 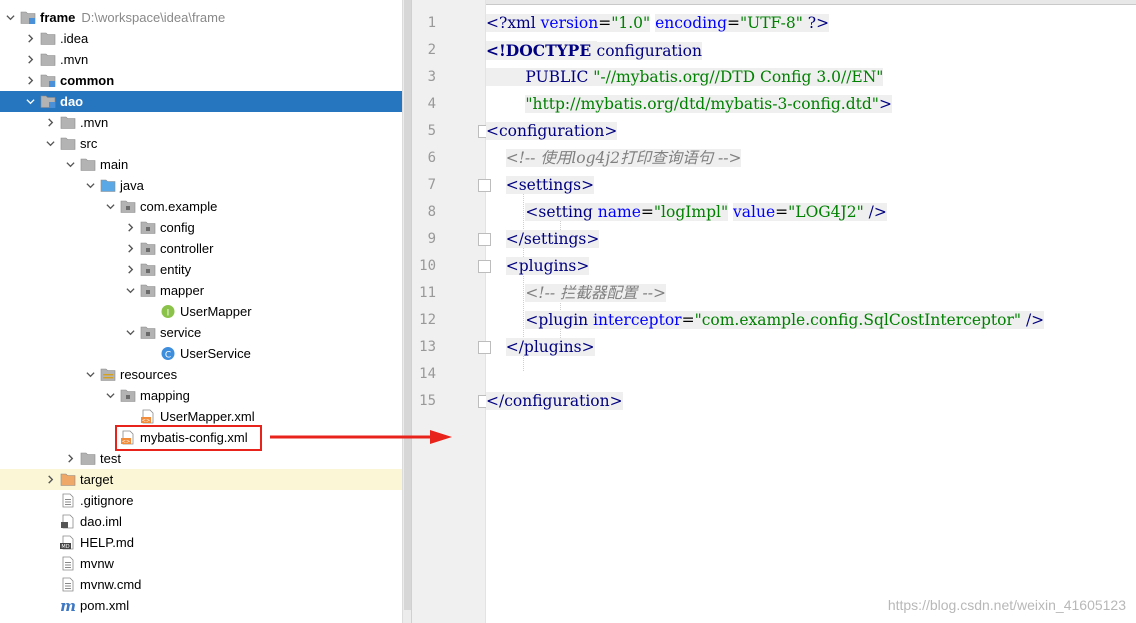 I want to click on svg-text: C, so click(x=168, y=356).